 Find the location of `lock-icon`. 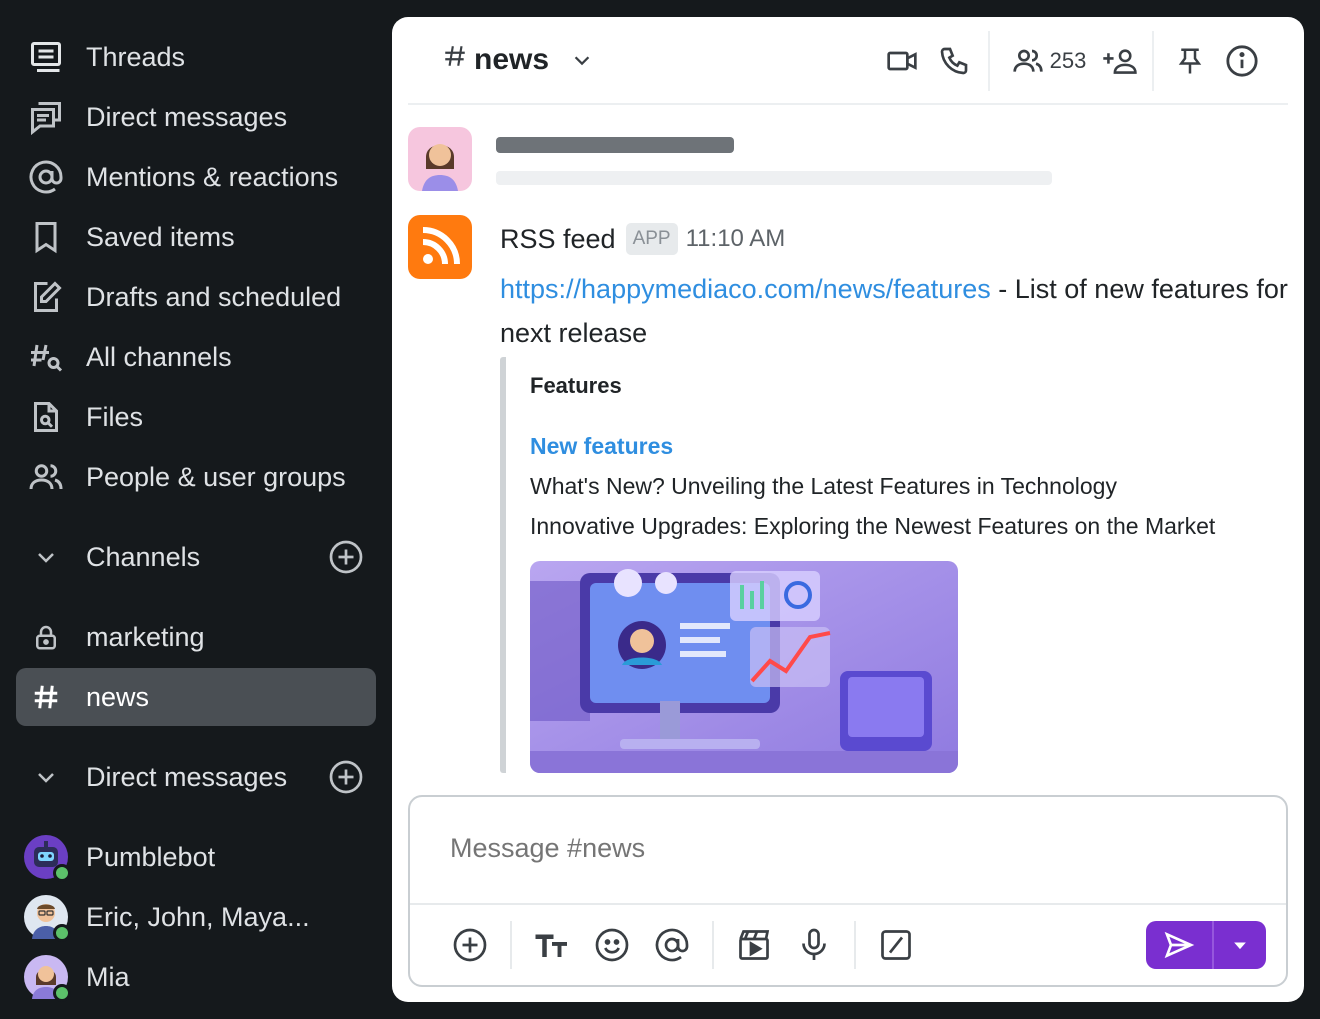

lock-icon is located at coordinates (46, 637).